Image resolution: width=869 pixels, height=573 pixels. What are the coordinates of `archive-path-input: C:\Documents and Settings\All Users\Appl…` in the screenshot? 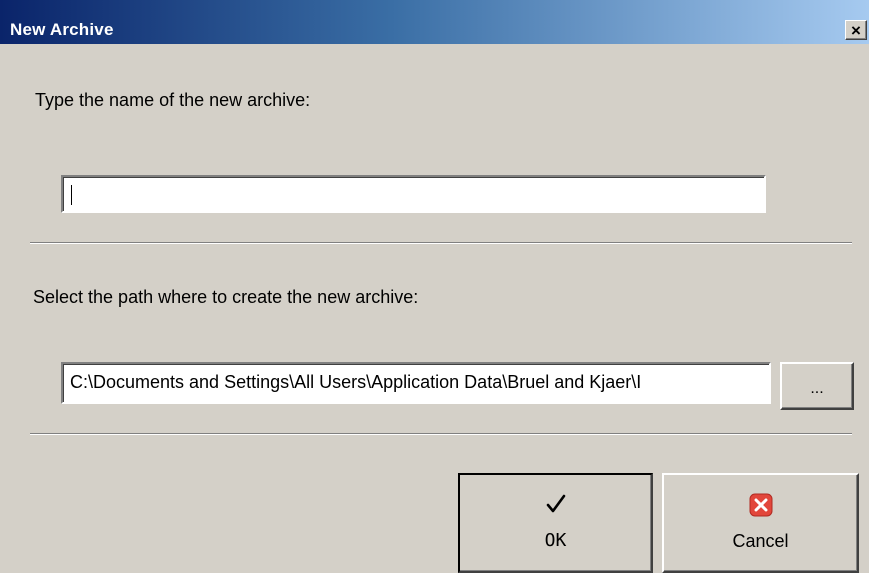 It's located at (416, 383).